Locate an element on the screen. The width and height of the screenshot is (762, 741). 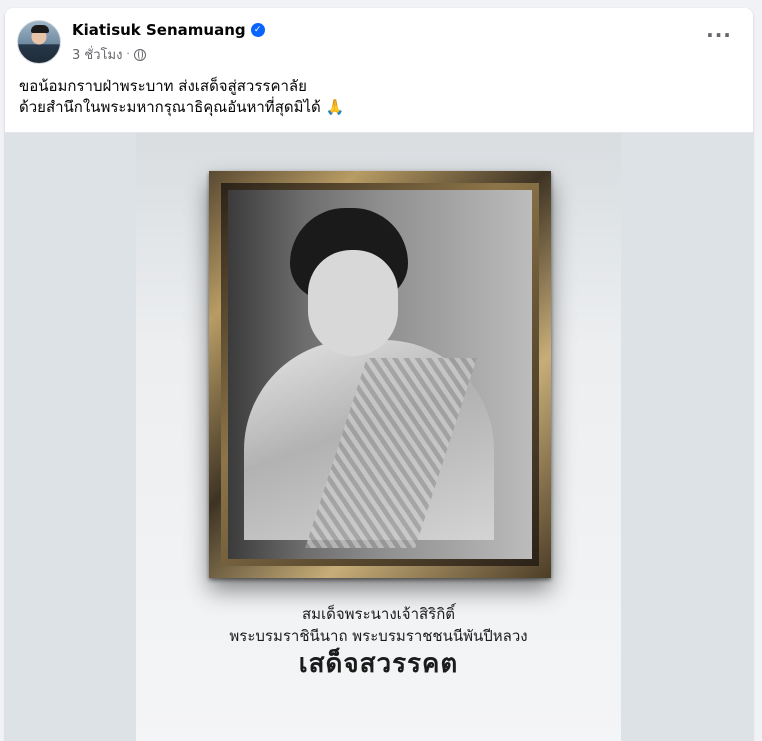
caption-line-3: เสด็จสวรรคต is located at coordinates (378, 664).